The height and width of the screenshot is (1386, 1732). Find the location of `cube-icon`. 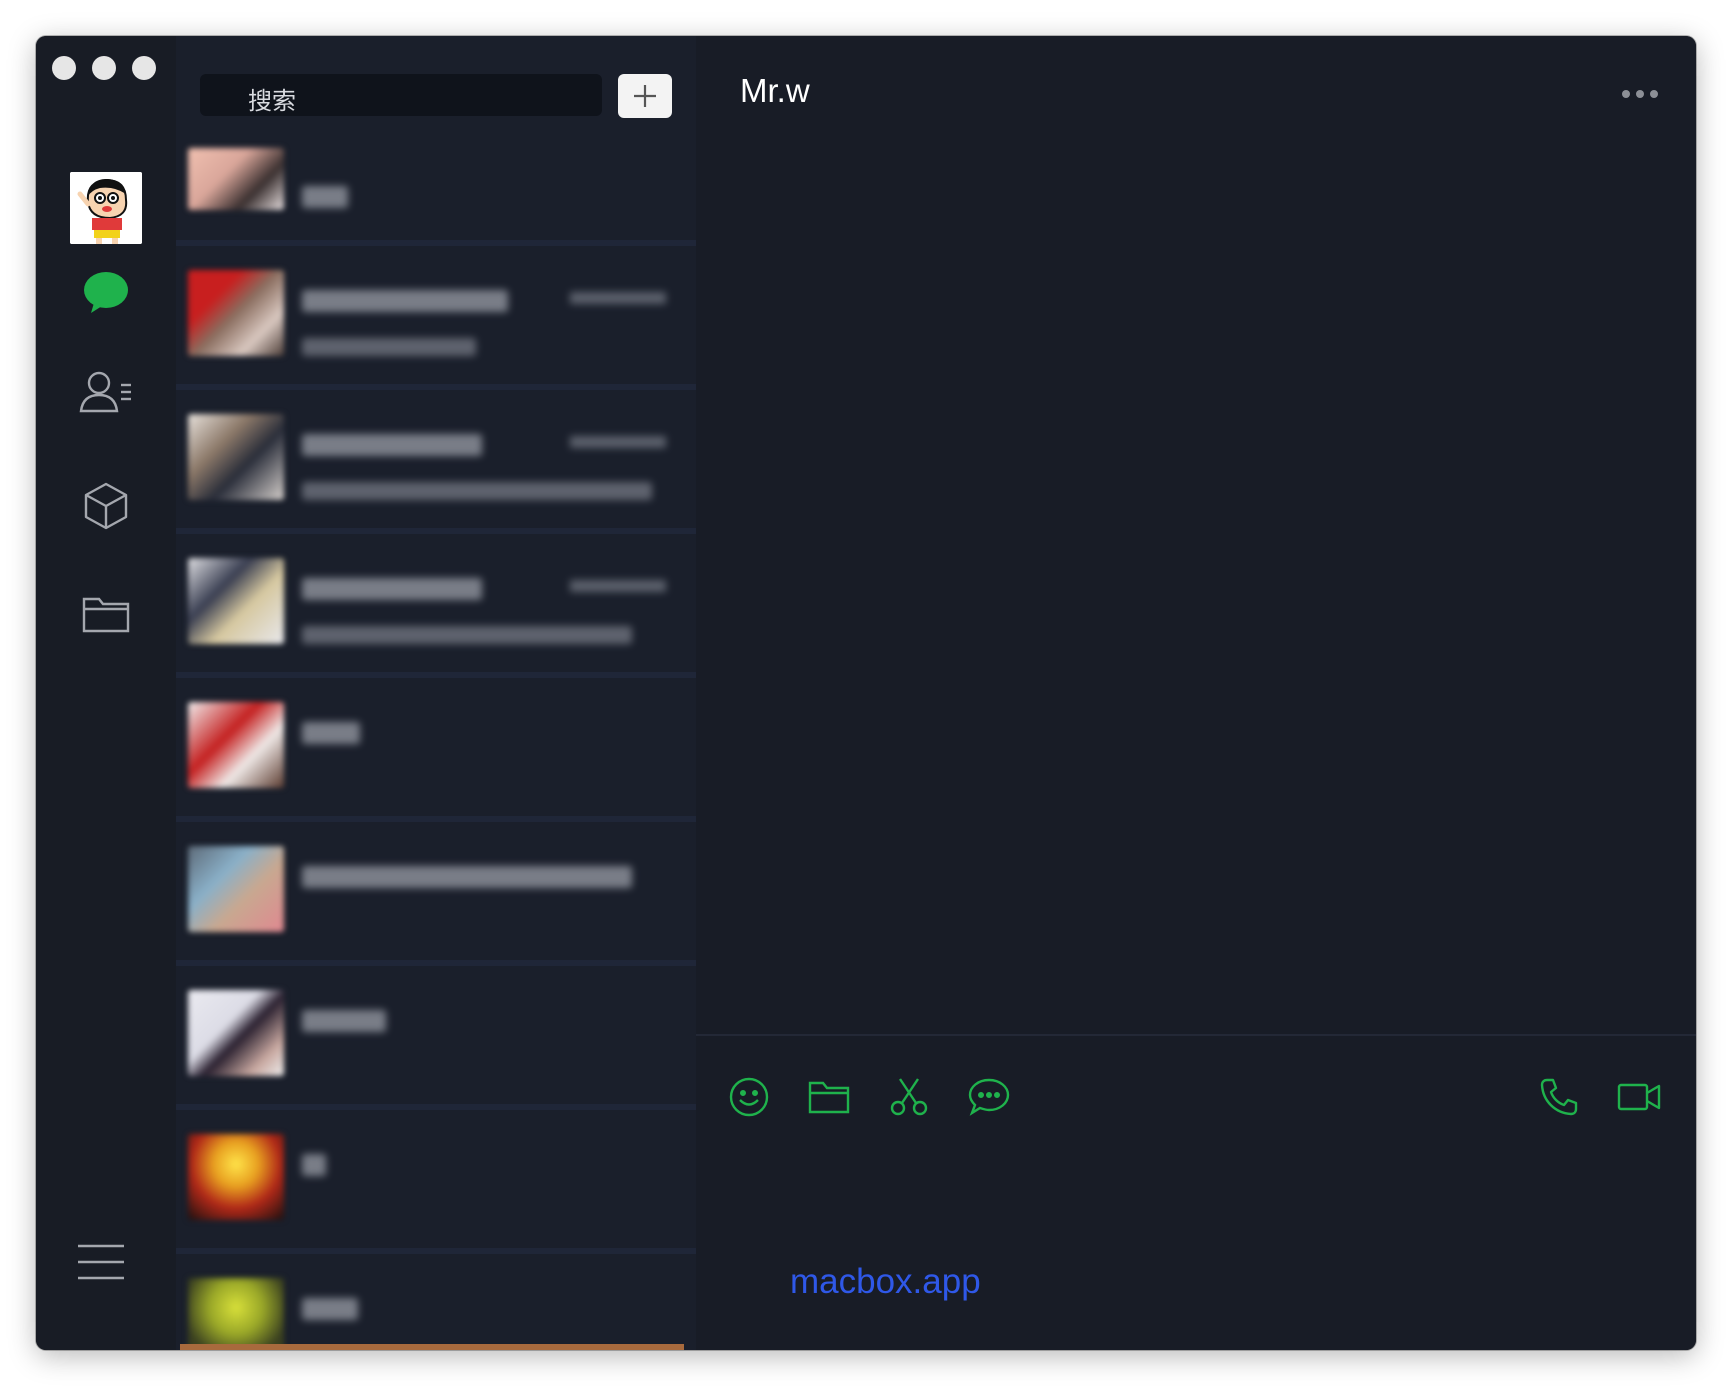

cube-icon is located at coordinates (106, 506).